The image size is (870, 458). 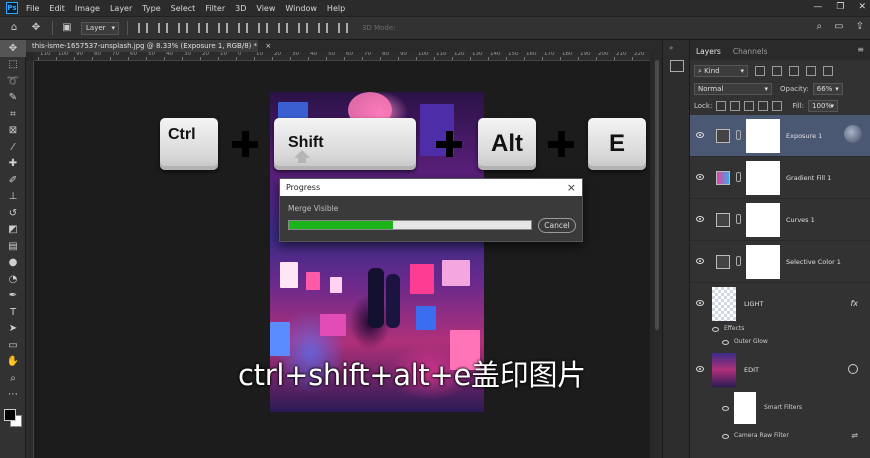 I want to click on filter-pixel-icon, so click(x=760, y=70).